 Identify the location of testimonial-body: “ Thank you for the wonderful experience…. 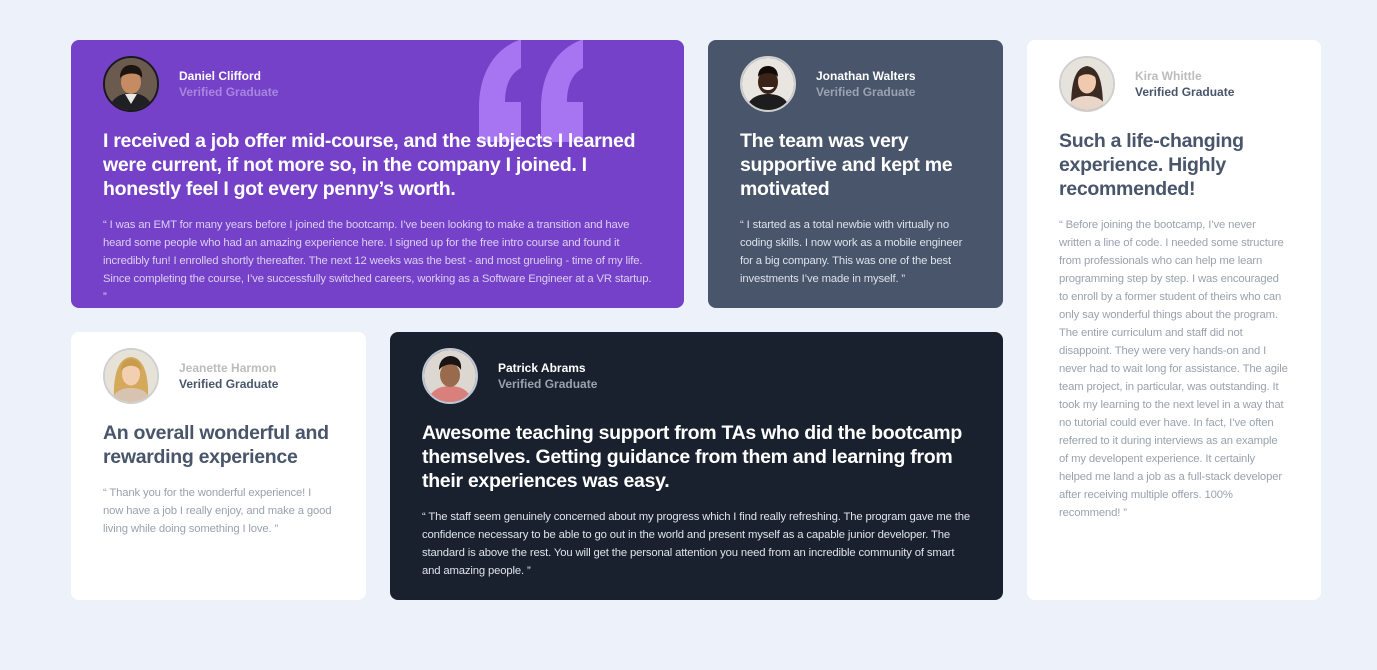
(217, 511).